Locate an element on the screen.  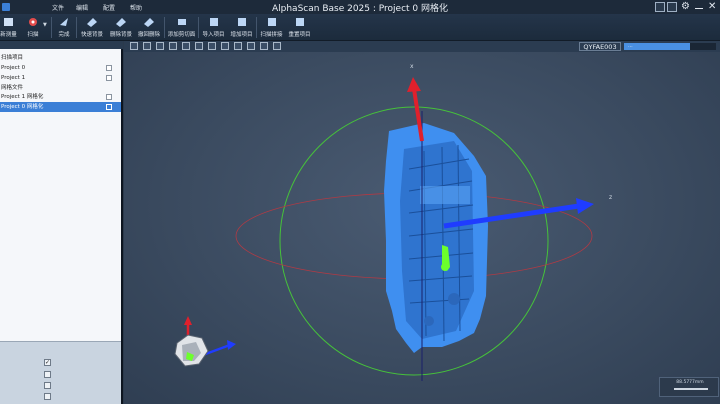
tree-item-project-1: Project 1 is located at coordinates (60, 78).